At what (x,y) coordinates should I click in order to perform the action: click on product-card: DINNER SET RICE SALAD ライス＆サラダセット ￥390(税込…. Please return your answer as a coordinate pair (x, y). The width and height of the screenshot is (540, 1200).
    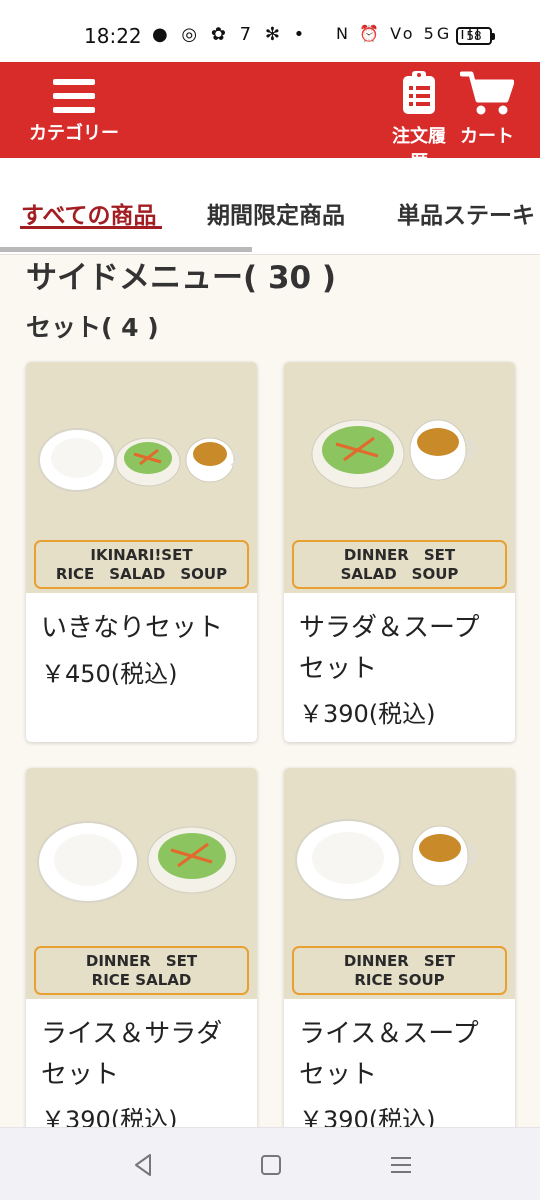
    Looking at the image, I should click on (141, 968).